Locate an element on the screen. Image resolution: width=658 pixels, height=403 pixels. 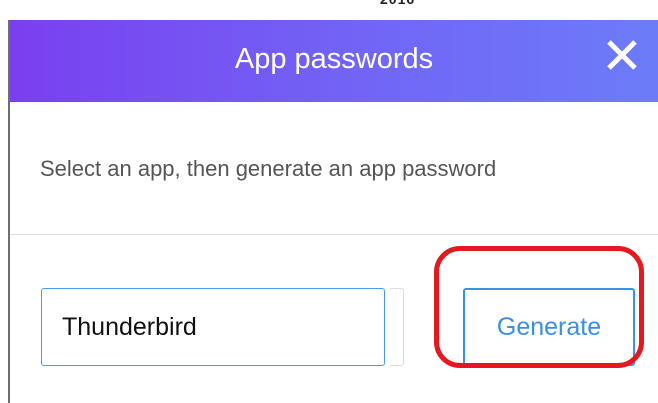
background-page-strip: 2016 is located at coordinates (329, 10).